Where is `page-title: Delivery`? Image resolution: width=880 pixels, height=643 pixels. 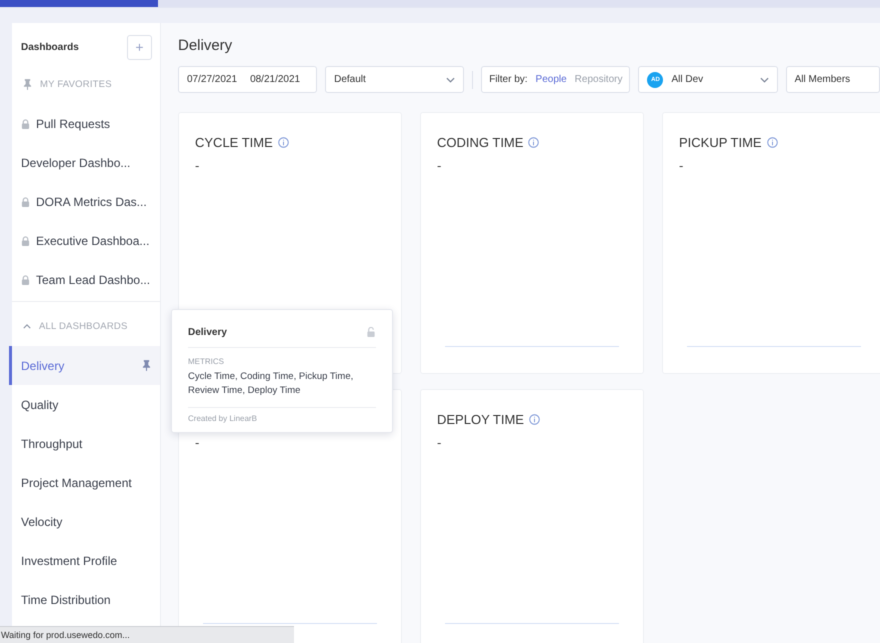 page-title: Delivery is located at coordinates (206, 45).